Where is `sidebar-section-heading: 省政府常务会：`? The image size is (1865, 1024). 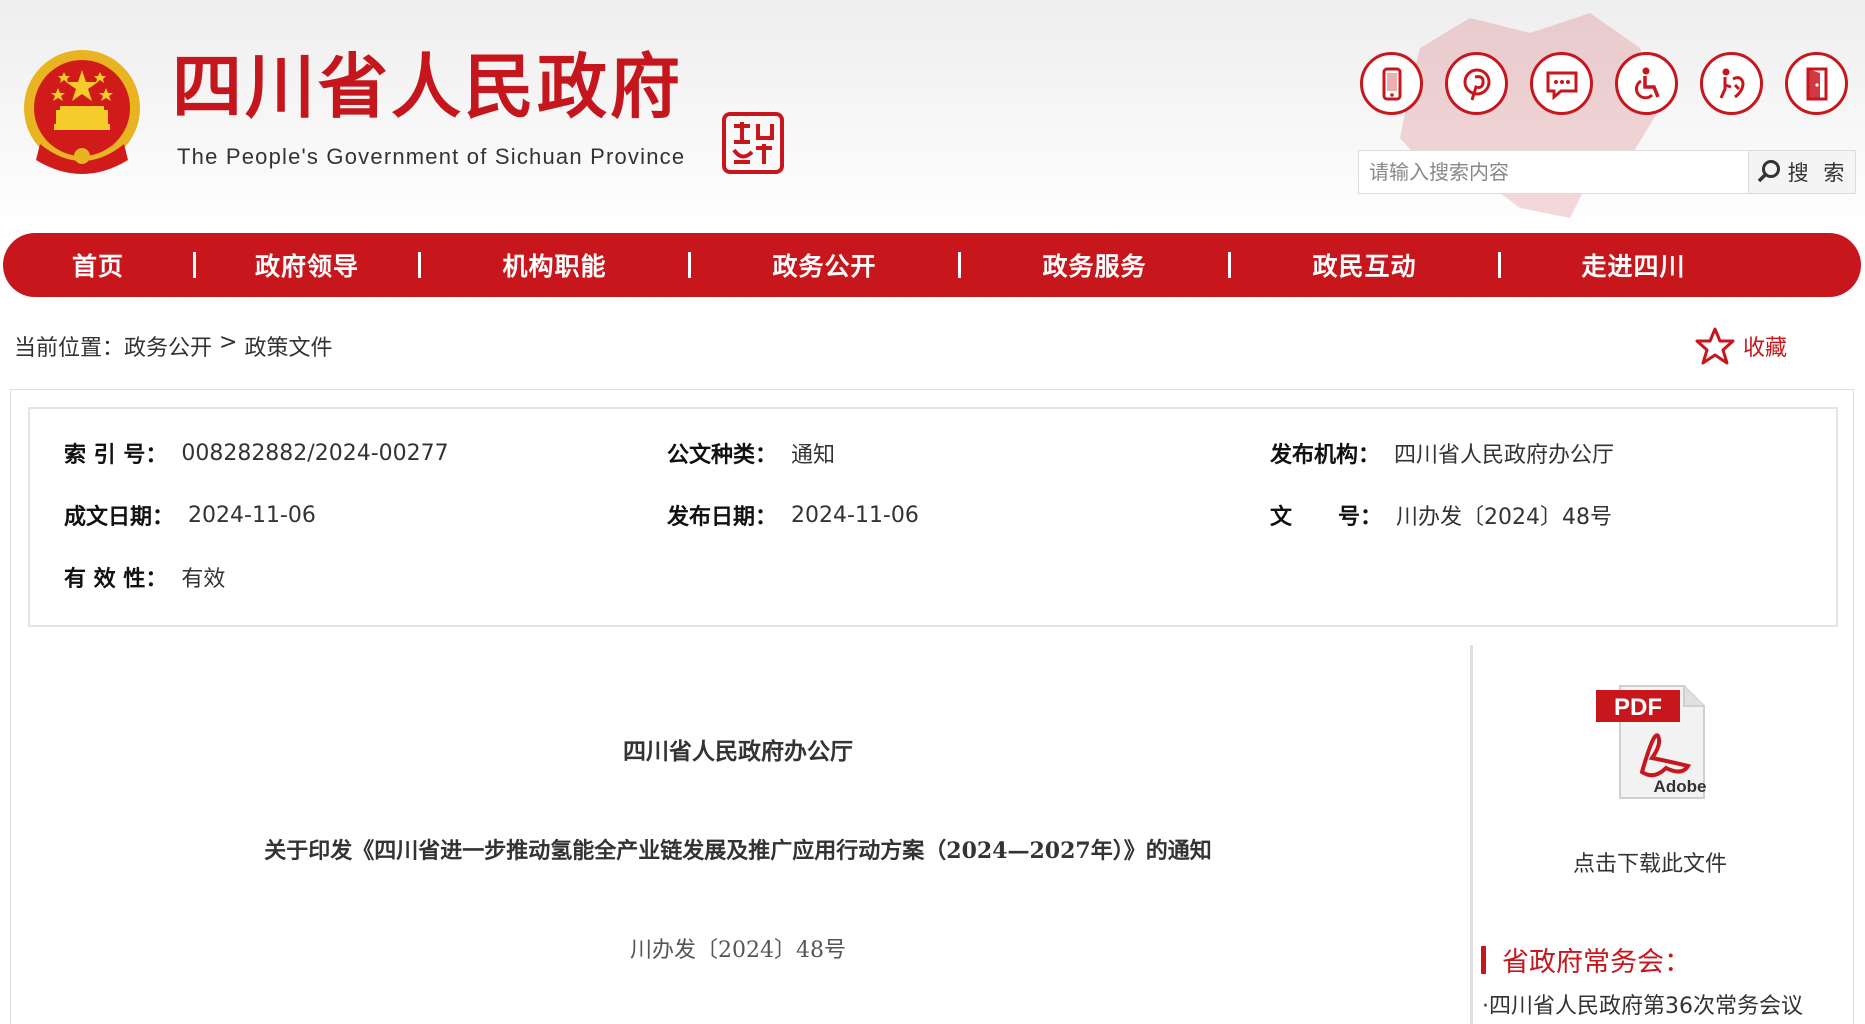
sidebar-section-heading: 省政府常务会： is located at coordinates (1586, 959).